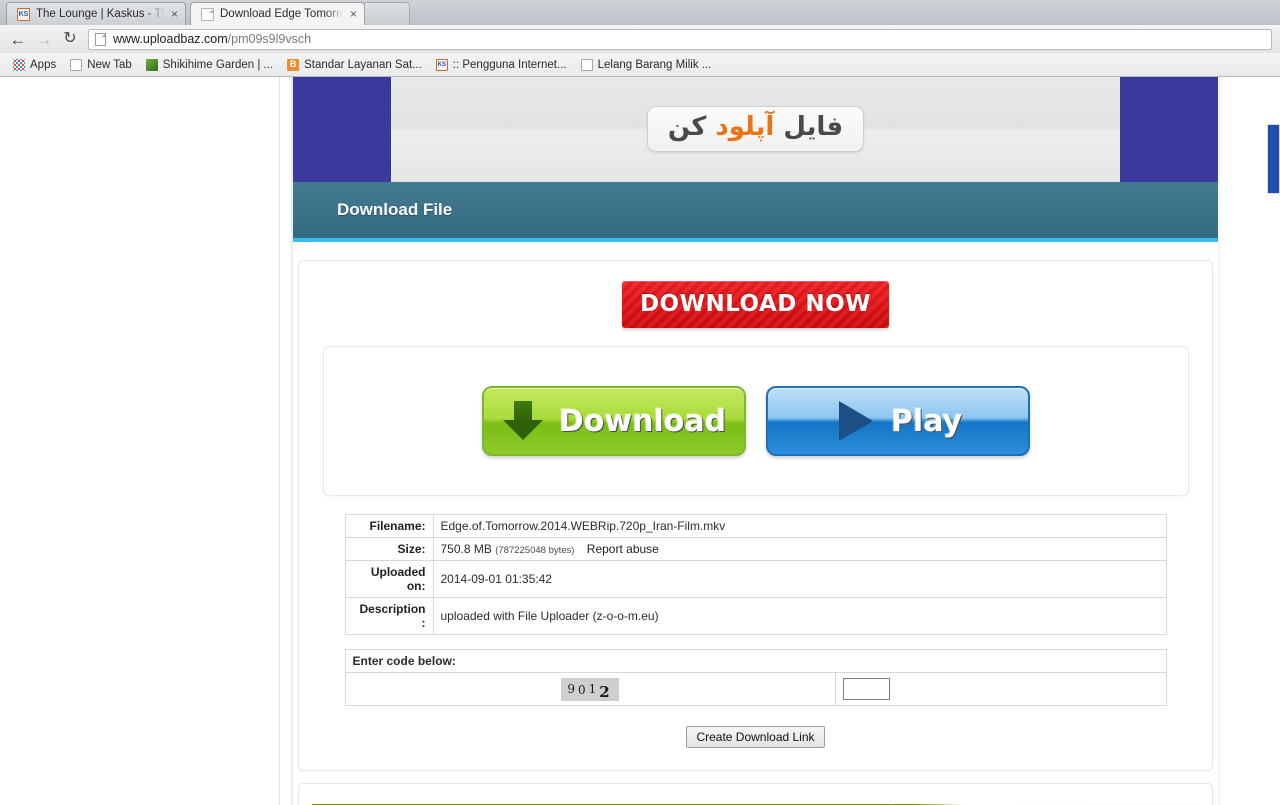 This screenshot has height=805, width=1280. What do you see at coordinates (43, 64) in the screenshot?
I see `bookmark-label: Apps` at bounding box center [43, 64].